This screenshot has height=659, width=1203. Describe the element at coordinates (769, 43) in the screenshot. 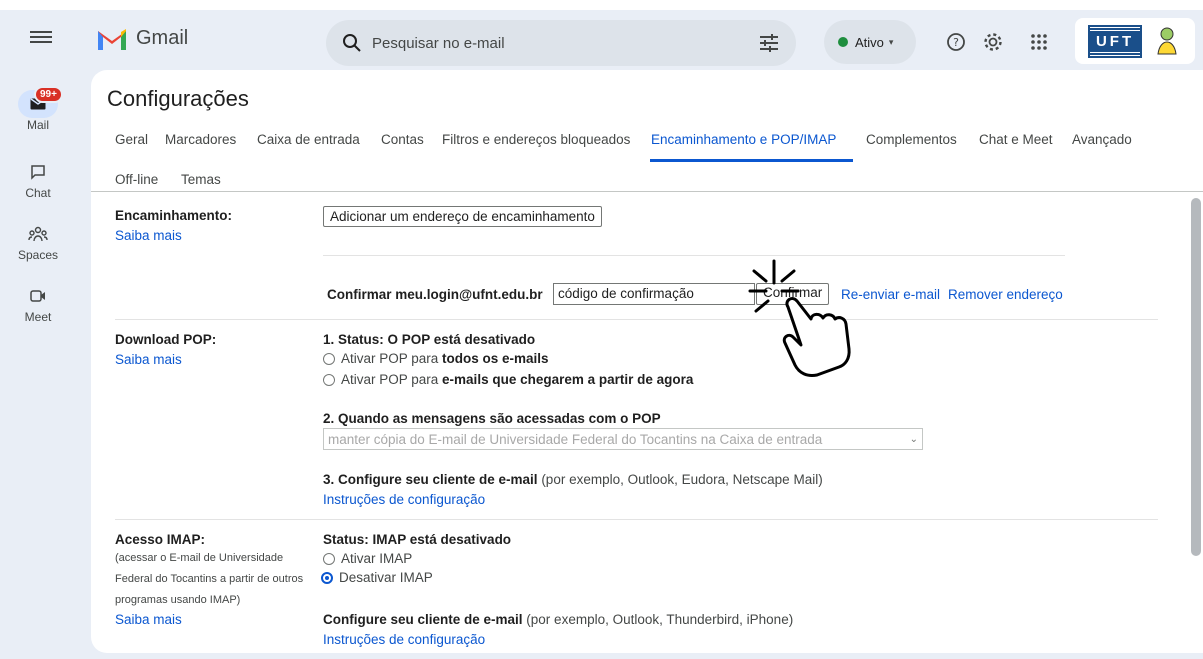

I see `search-options-icon` at that location.